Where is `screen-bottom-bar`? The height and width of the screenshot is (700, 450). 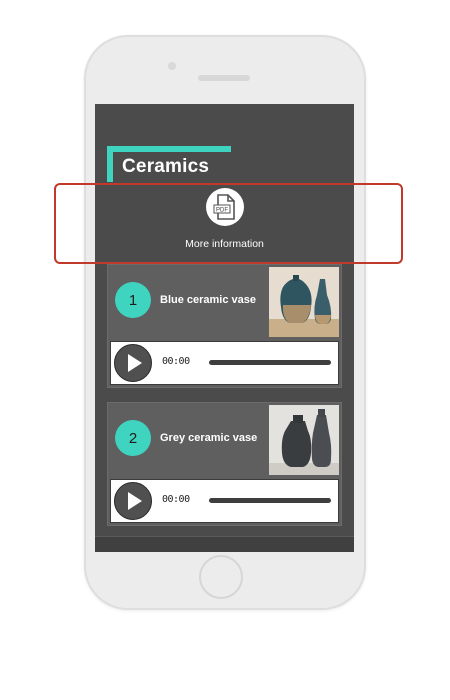 screen-bottom-bar is located at coordinates (224, 544).